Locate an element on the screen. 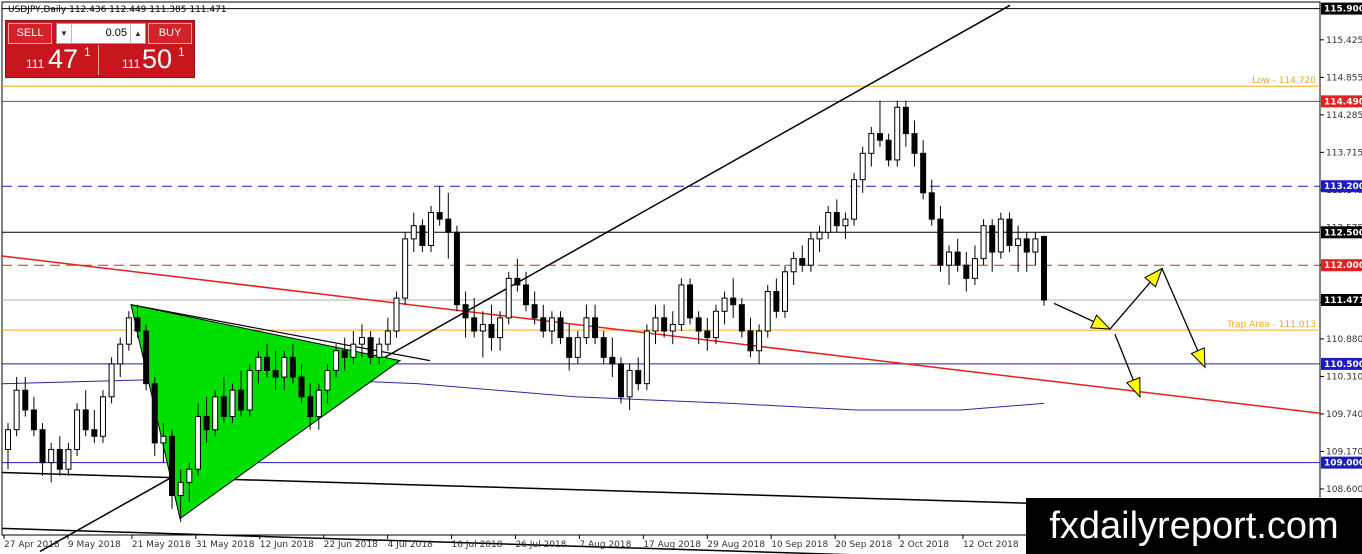  x-tick-label: 29 Aug 2018 is located at coordinates (736, 545).